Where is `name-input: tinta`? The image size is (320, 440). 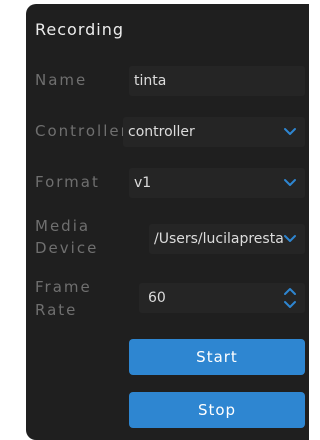
name-input: tinta is located at coordinates (217, 81).